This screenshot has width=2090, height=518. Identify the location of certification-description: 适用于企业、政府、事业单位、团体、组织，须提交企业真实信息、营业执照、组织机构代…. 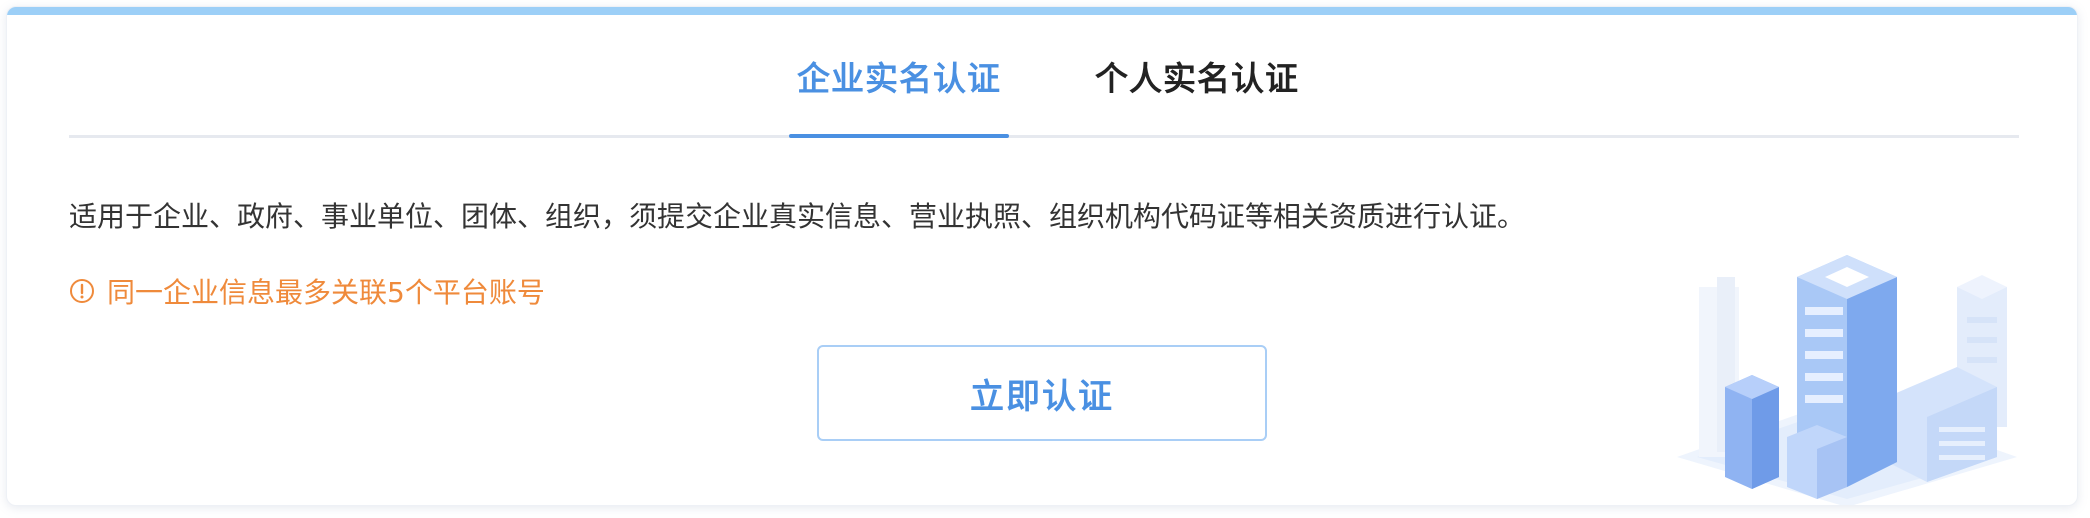
(797, 216).